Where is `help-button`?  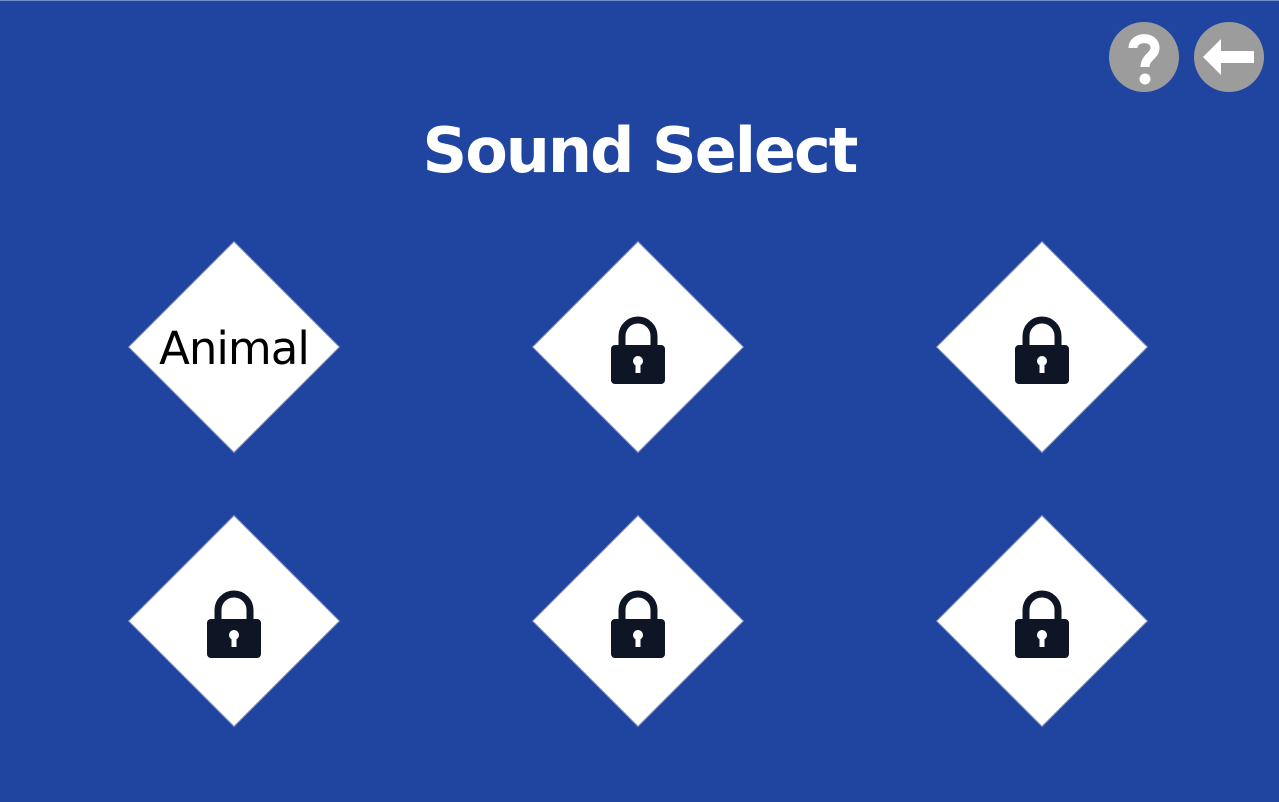
help-button is located at coordinates (1144, 57).